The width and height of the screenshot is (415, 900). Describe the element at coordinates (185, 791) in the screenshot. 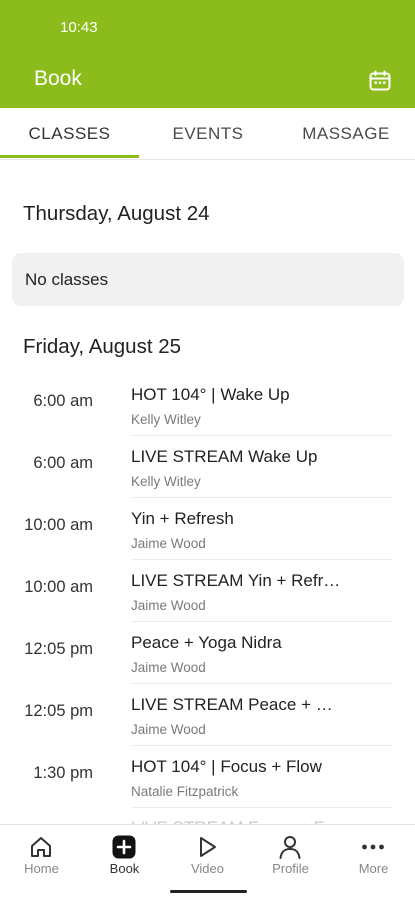

I see `class-instructor: Natalie Fitzpatrick` at that location.